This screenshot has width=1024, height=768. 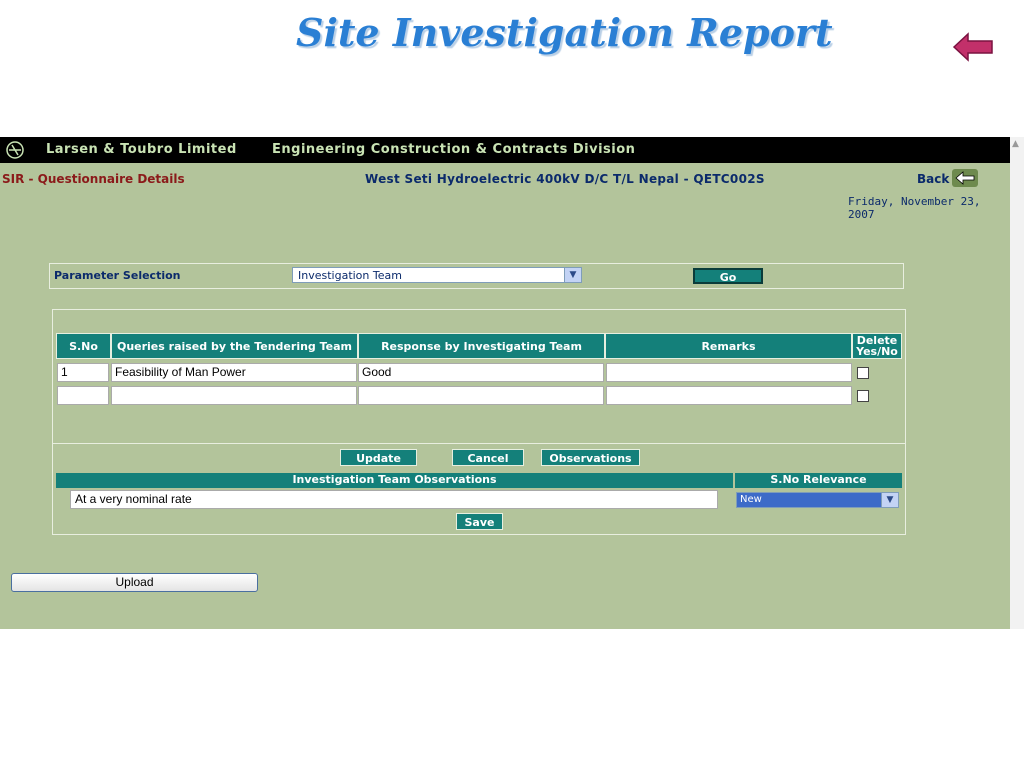 What do you see at coordinates (1017, 383) in the screenshot?
I see `vertical-scrollbar: ▲` at bounding box center [1017, 383].